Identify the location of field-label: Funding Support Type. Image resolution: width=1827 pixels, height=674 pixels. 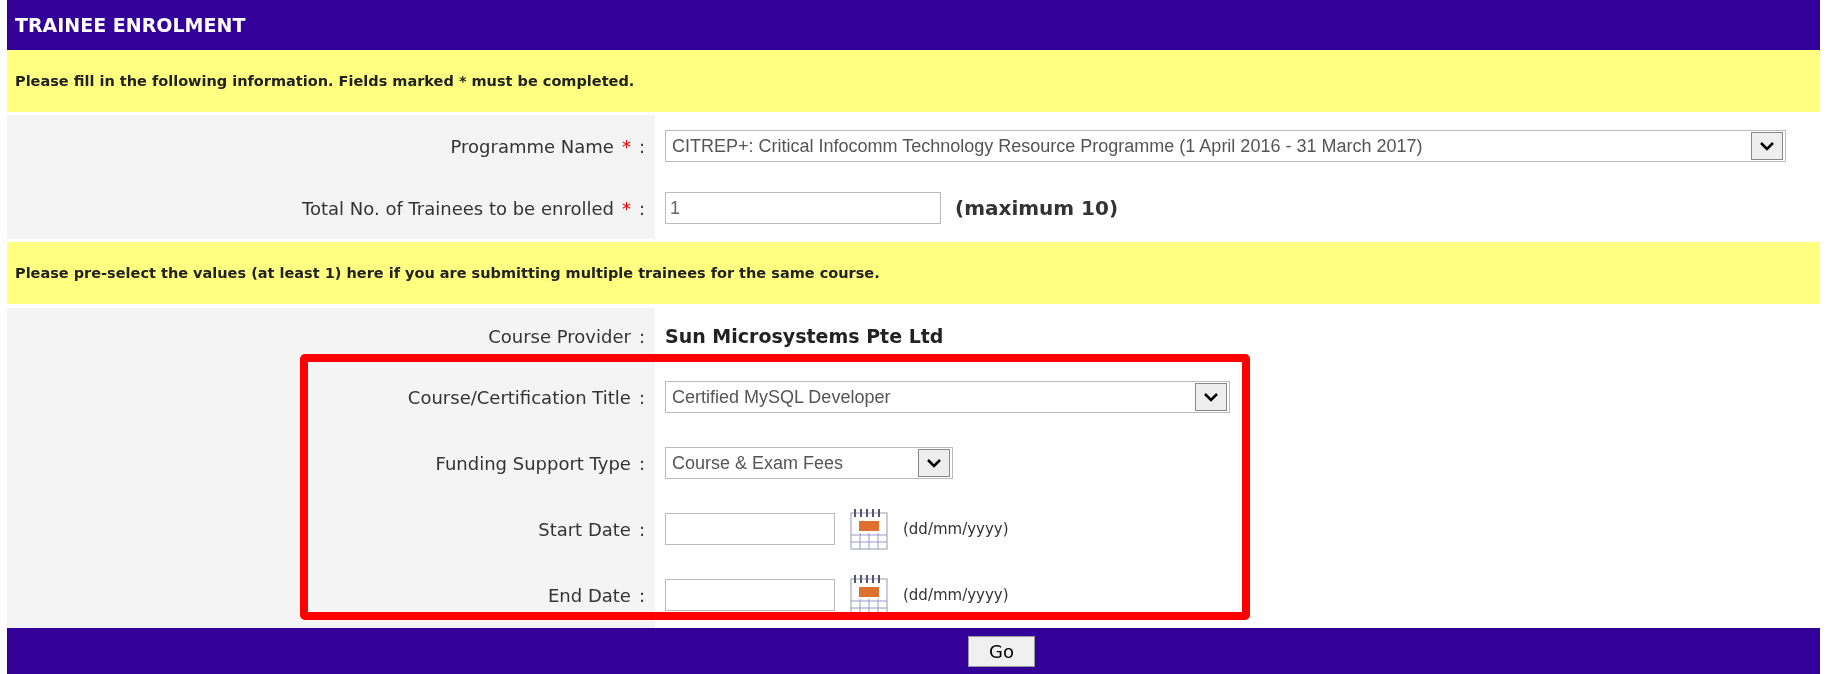
(533, 463).